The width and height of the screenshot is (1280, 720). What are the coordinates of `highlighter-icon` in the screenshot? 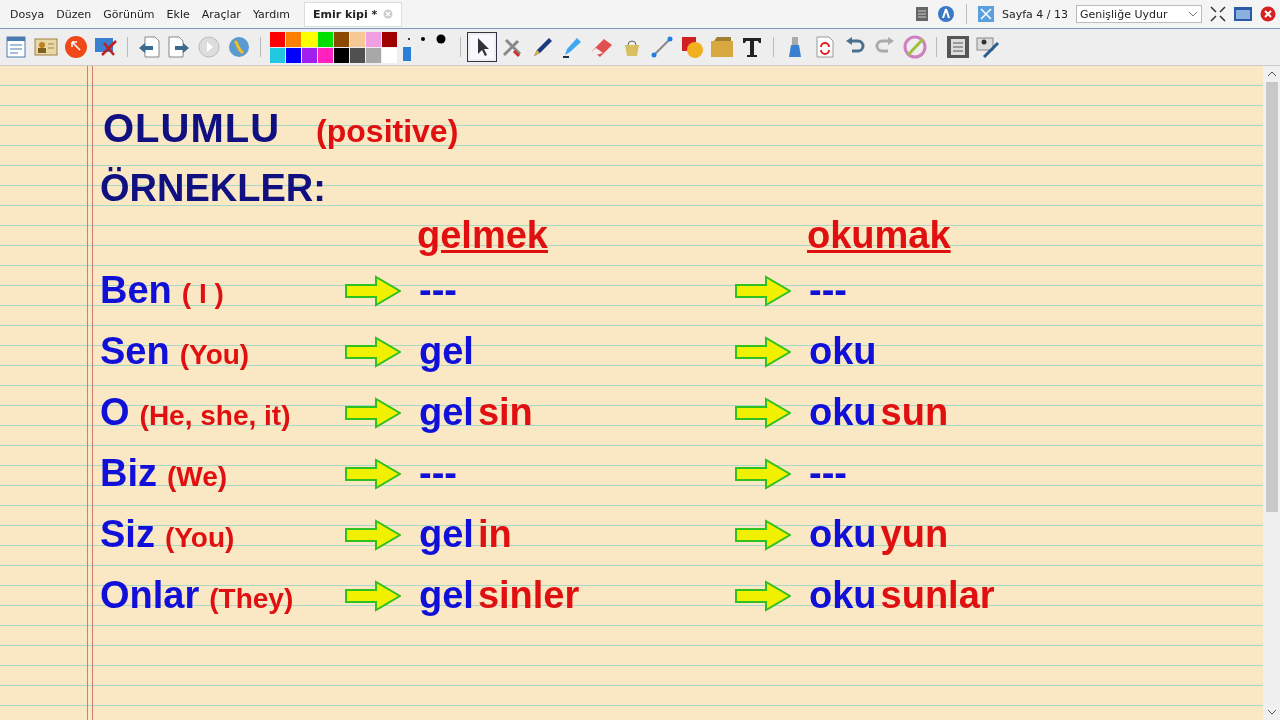 It's located at (572, 47).